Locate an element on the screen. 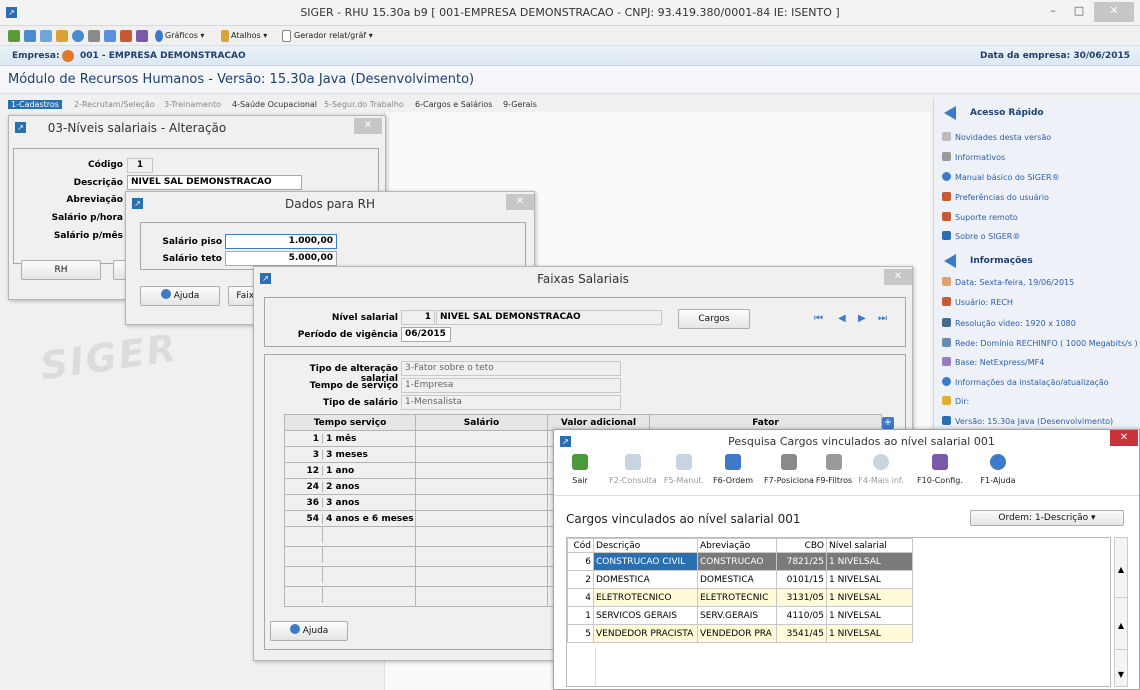 The height and width of the screenshot is (690, 1140). posiciona-button: F7-Posiciona is located at coordinates (789, 469).